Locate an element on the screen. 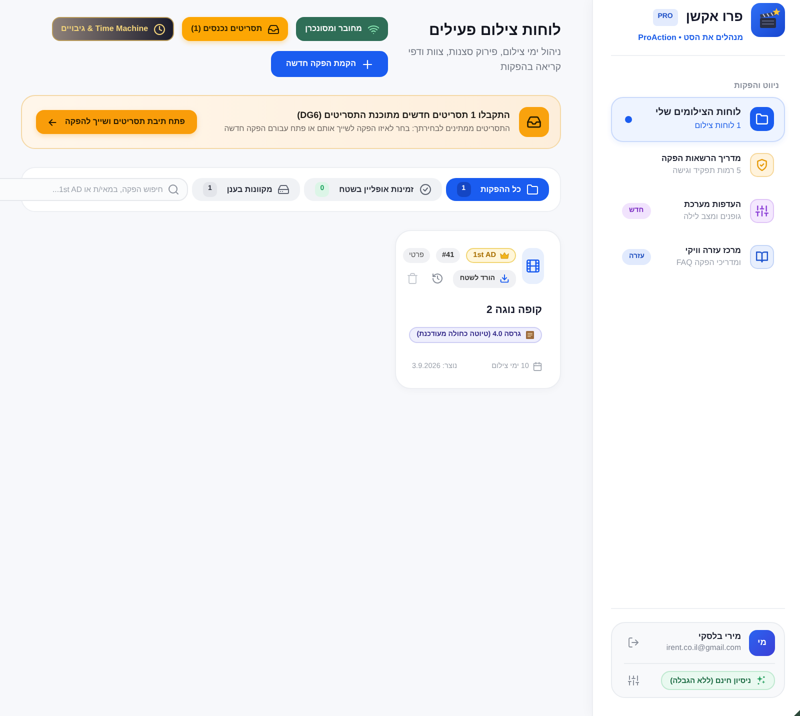 The height and width of the screenshot is (716, 800). notice-title: התקבלו 1 תסריטים חדשים מתוכנת התסריטים (DG6) is located at coordinates (403, 115).